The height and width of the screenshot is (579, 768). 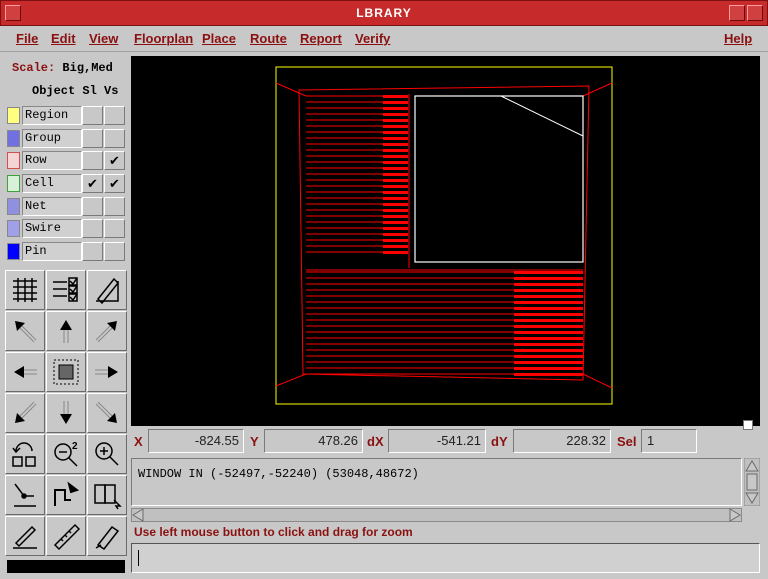 I want to click on pin-selectable-toggle, so click(x=92, y=252).